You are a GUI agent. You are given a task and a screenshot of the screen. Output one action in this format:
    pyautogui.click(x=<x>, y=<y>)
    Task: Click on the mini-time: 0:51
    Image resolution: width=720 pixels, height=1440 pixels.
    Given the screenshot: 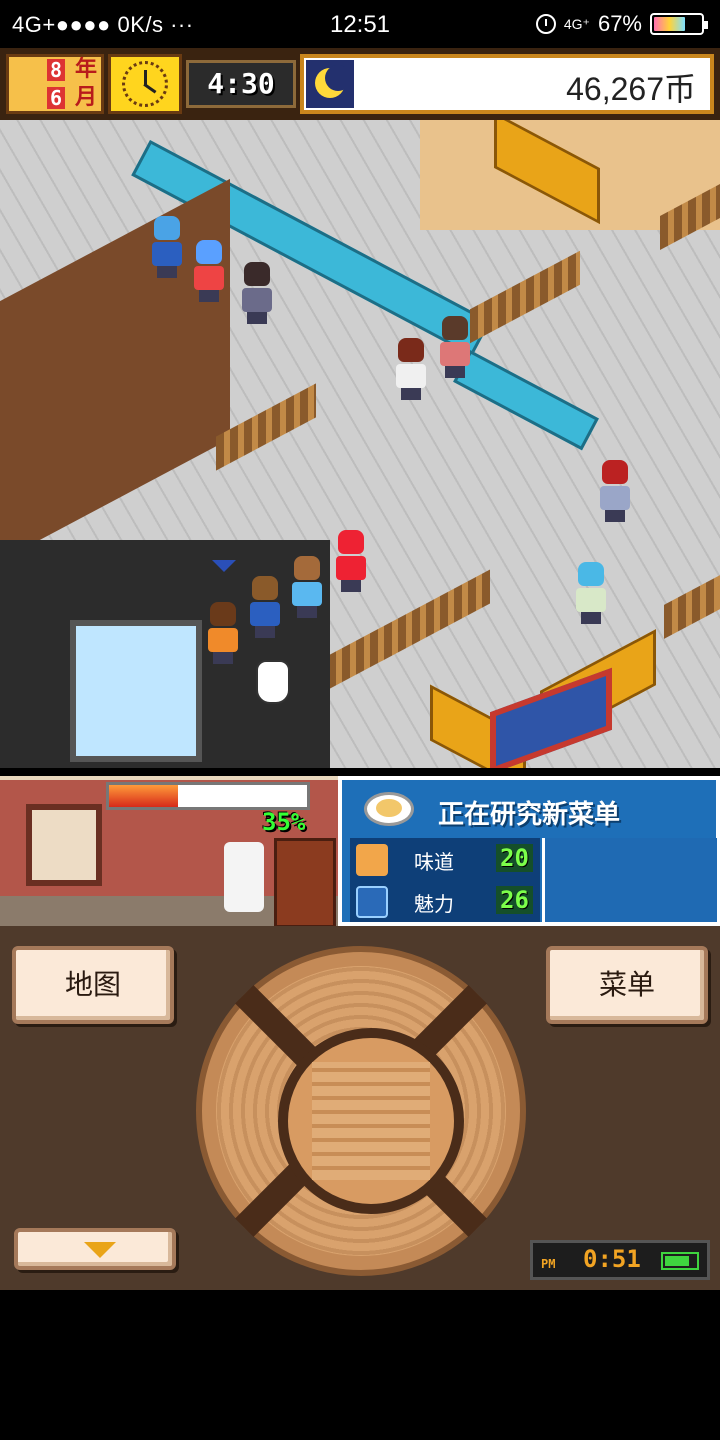 What is the action you would take?
    pyautogui.click(x=612, y=1259)
    